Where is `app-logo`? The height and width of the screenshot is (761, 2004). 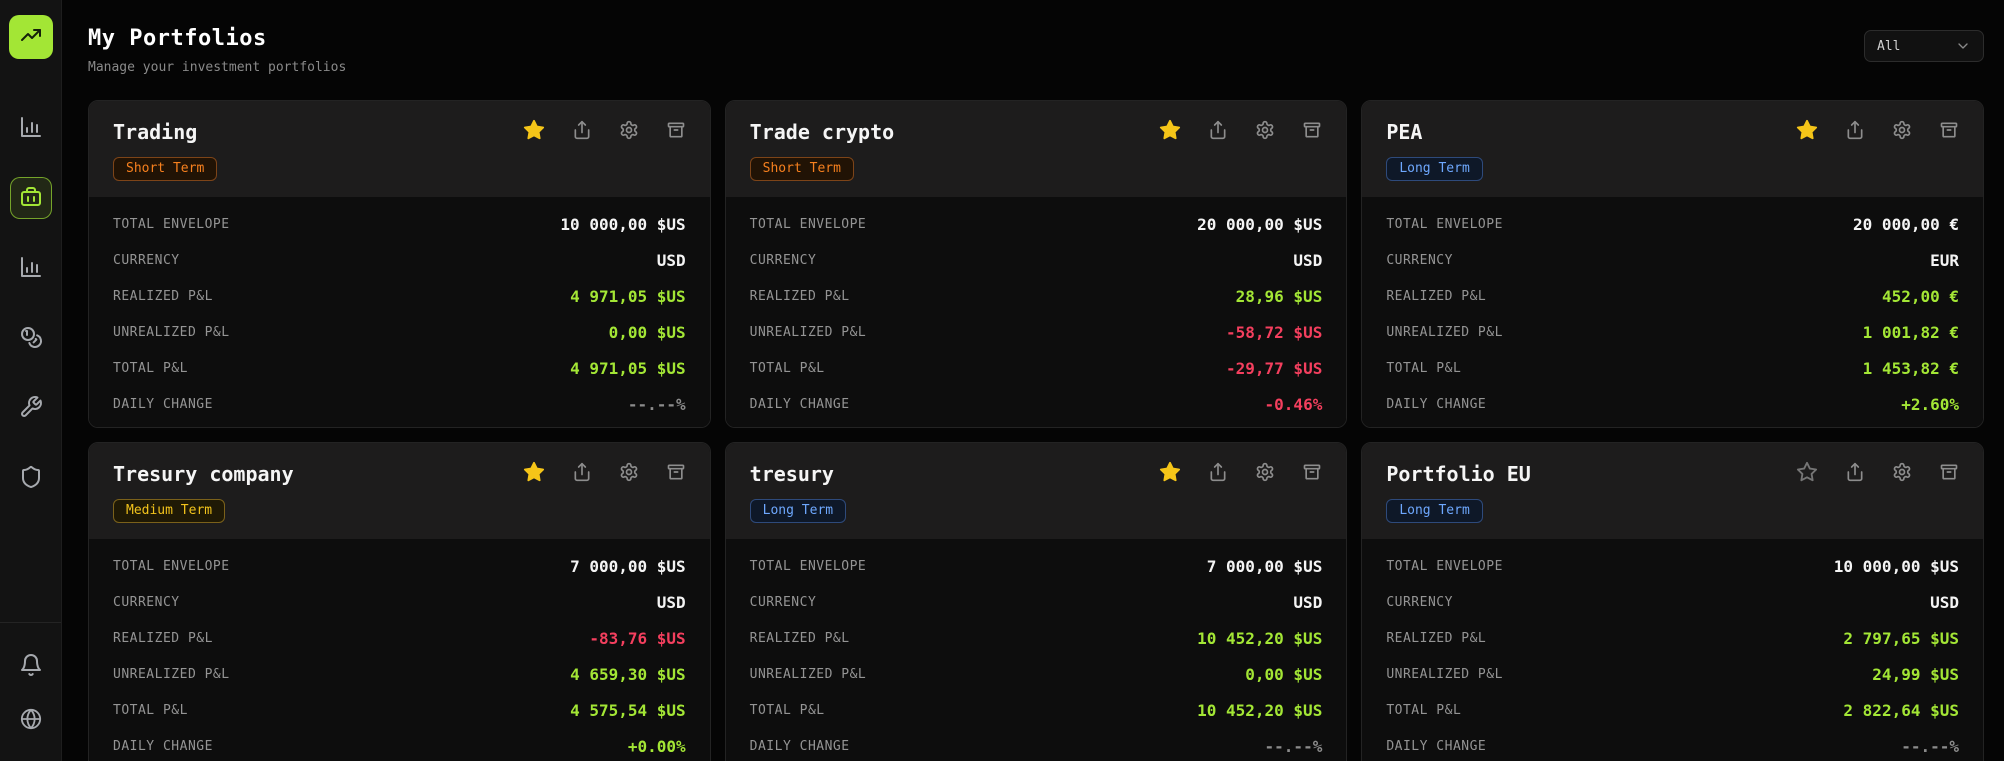
app-logo is located at coordinates (30, 37).